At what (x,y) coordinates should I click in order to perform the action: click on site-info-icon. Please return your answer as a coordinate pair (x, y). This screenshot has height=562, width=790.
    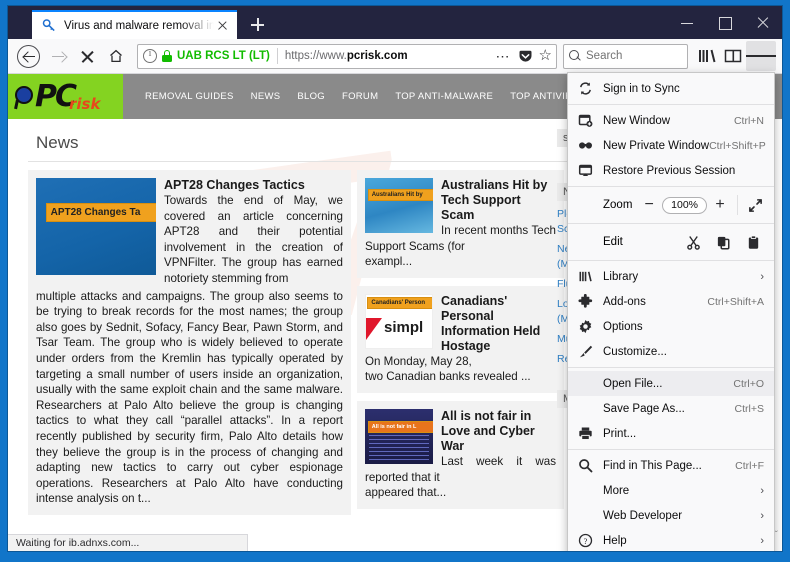
    Looking at the image, I should click on (150, 55).